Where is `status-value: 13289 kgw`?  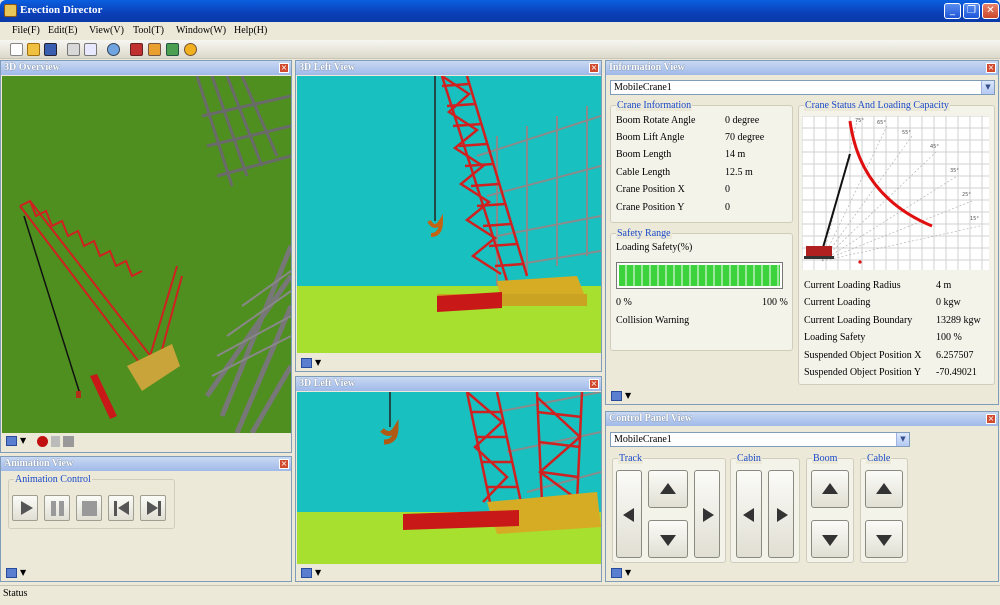
status-value: 13289 kgw is located at coordinates (958, 320).